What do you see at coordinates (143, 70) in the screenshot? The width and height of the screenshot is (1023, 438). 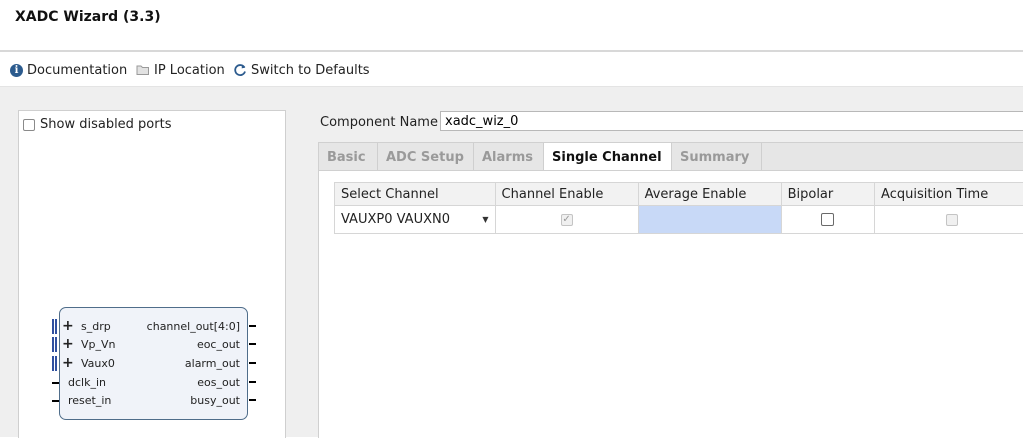 I see `folder-icon` at bounding box center [143, 70].